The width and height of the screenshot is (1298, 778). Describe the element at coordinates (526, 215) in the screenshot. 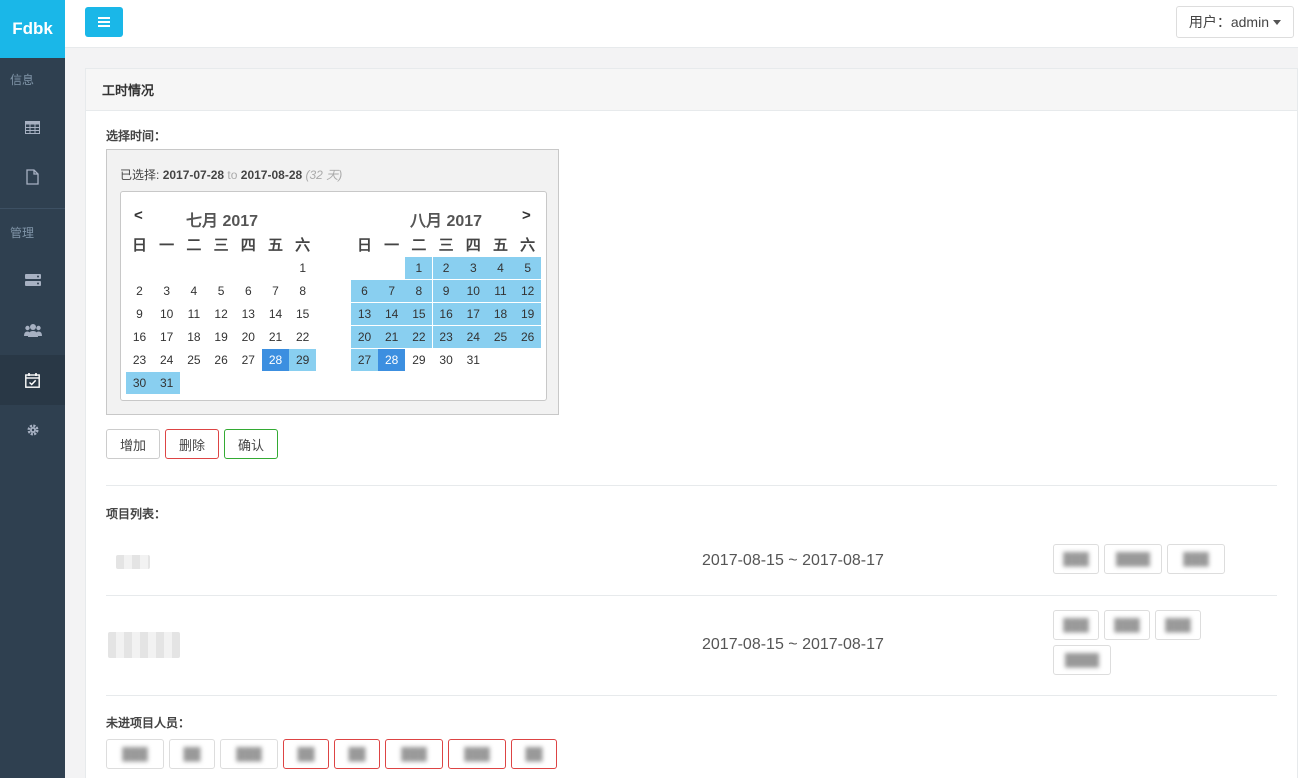

I see `next-month-button: >` at that location.